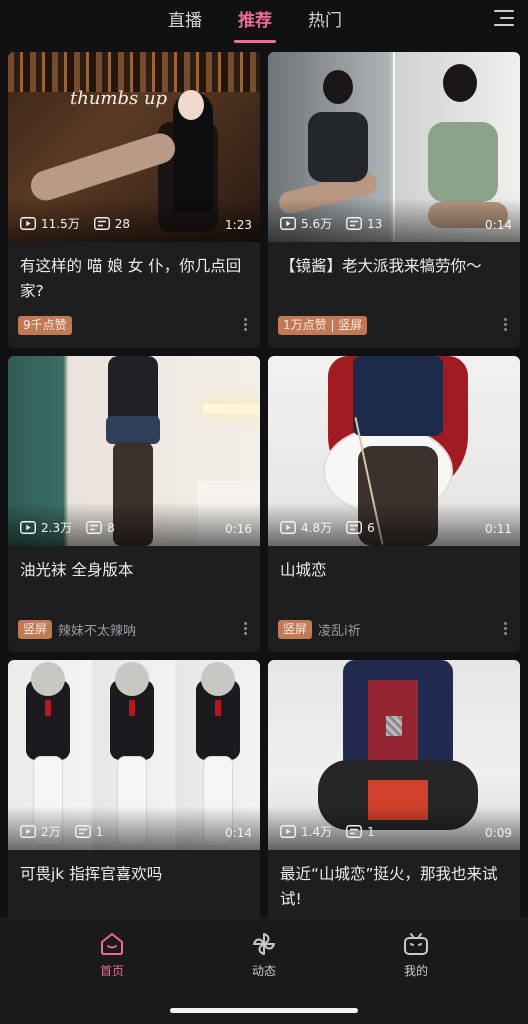  What do you see at coordinates (371, 527) in the screenshot?
I see `danmaku-count: 6` at bounding box center [371, 527].